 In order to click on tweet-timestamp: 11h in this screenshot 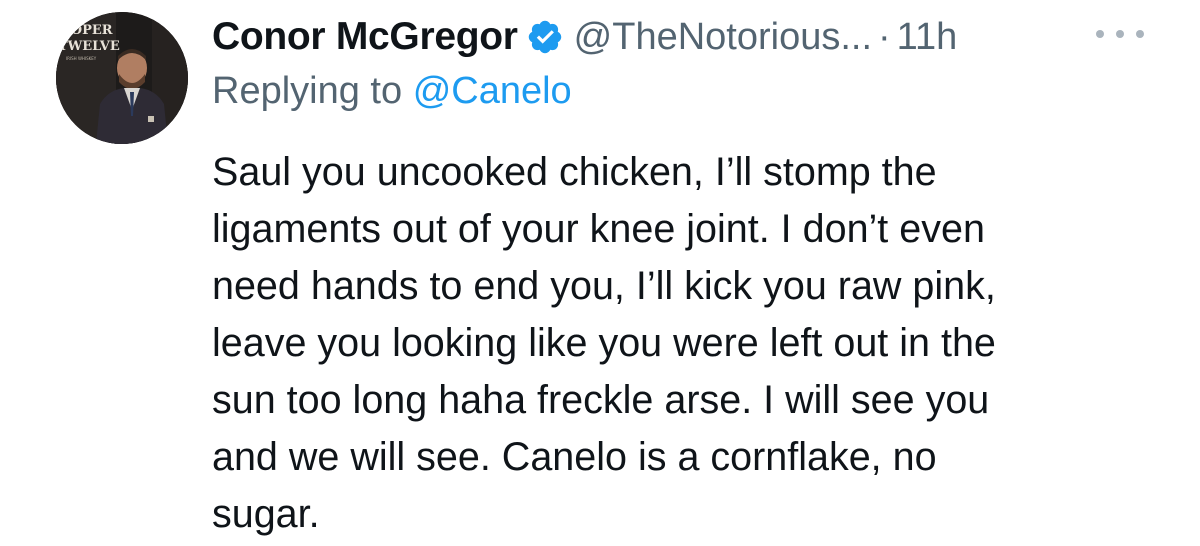, I will do `click(927, 37)`.